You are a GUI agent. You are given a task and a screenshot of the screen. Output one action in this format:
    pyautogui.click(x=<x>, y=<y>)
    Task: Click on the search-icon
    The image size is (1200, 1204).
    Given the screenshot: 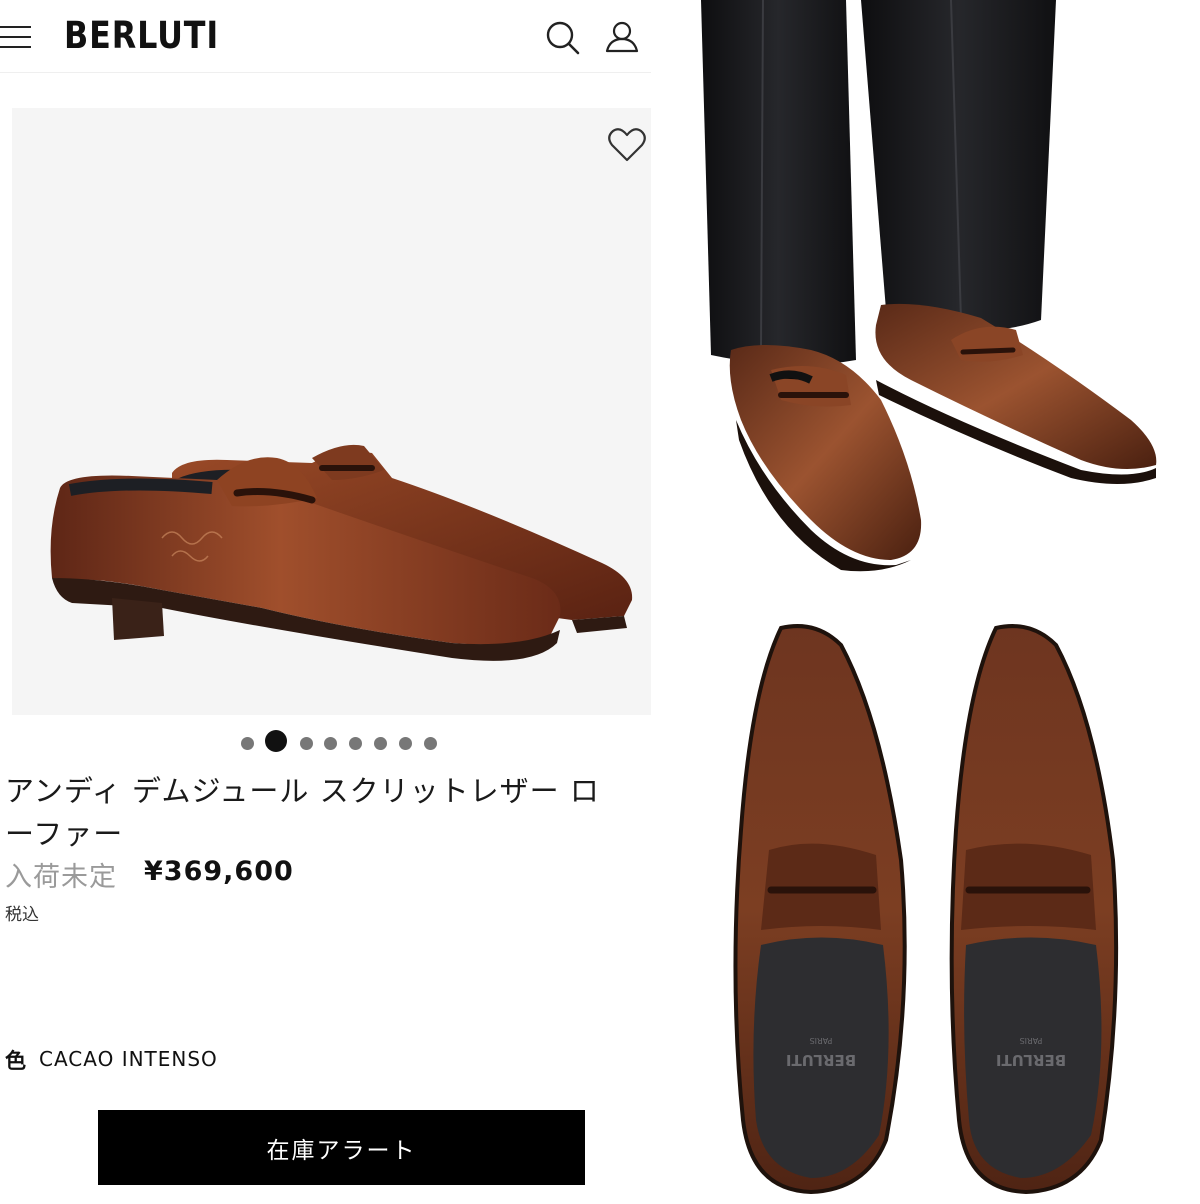 What is the action you would take?
    pyautogui.click(x=562, y=37)
    